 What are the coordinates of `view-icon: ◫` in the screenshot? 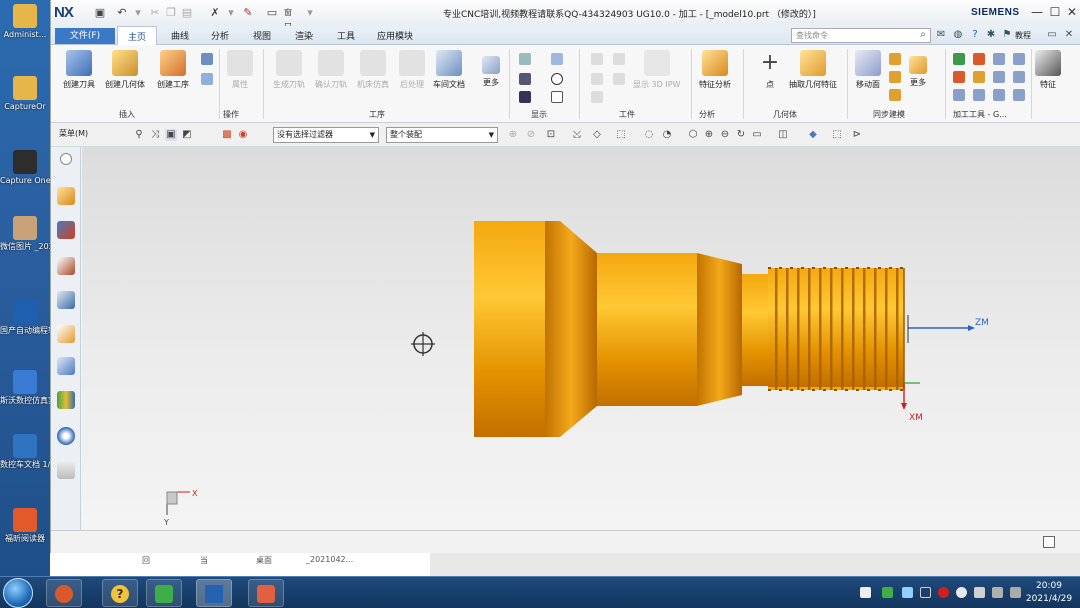 It's located at (783, 135).